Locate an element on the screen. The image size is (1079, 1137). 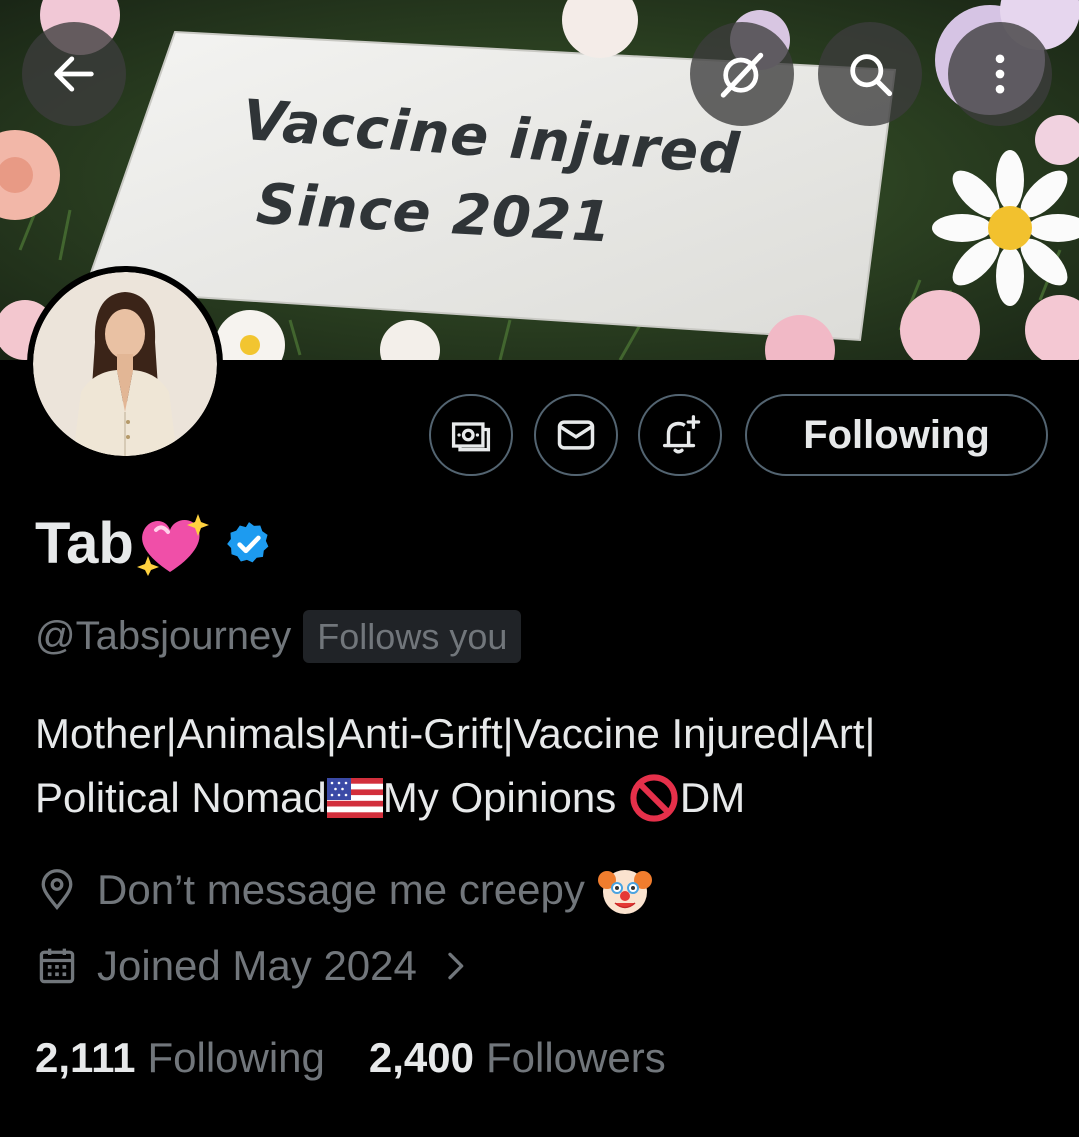
handle-row: @Tabsjourney Follows you is located at coordinates (278, 637).